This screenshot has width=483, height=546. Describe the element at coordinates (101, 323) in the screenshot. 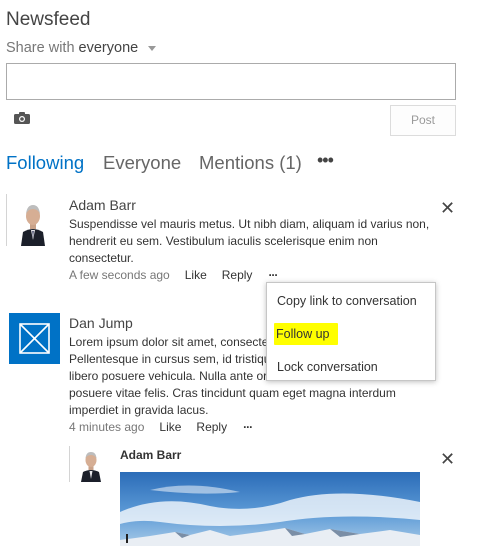

I see `post-author: Dan Jump` at that location.